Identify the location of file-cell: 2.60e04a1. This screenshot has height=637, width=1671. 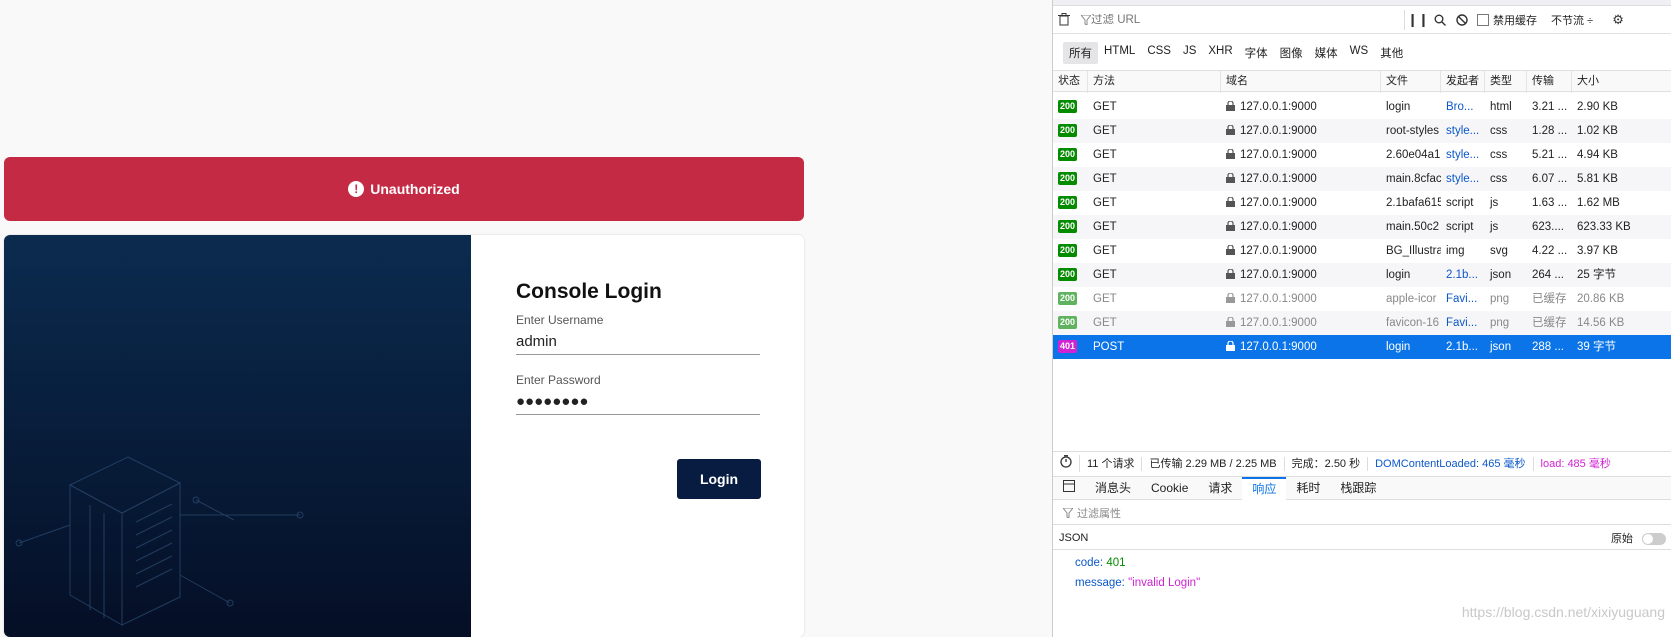
(1413, 155).